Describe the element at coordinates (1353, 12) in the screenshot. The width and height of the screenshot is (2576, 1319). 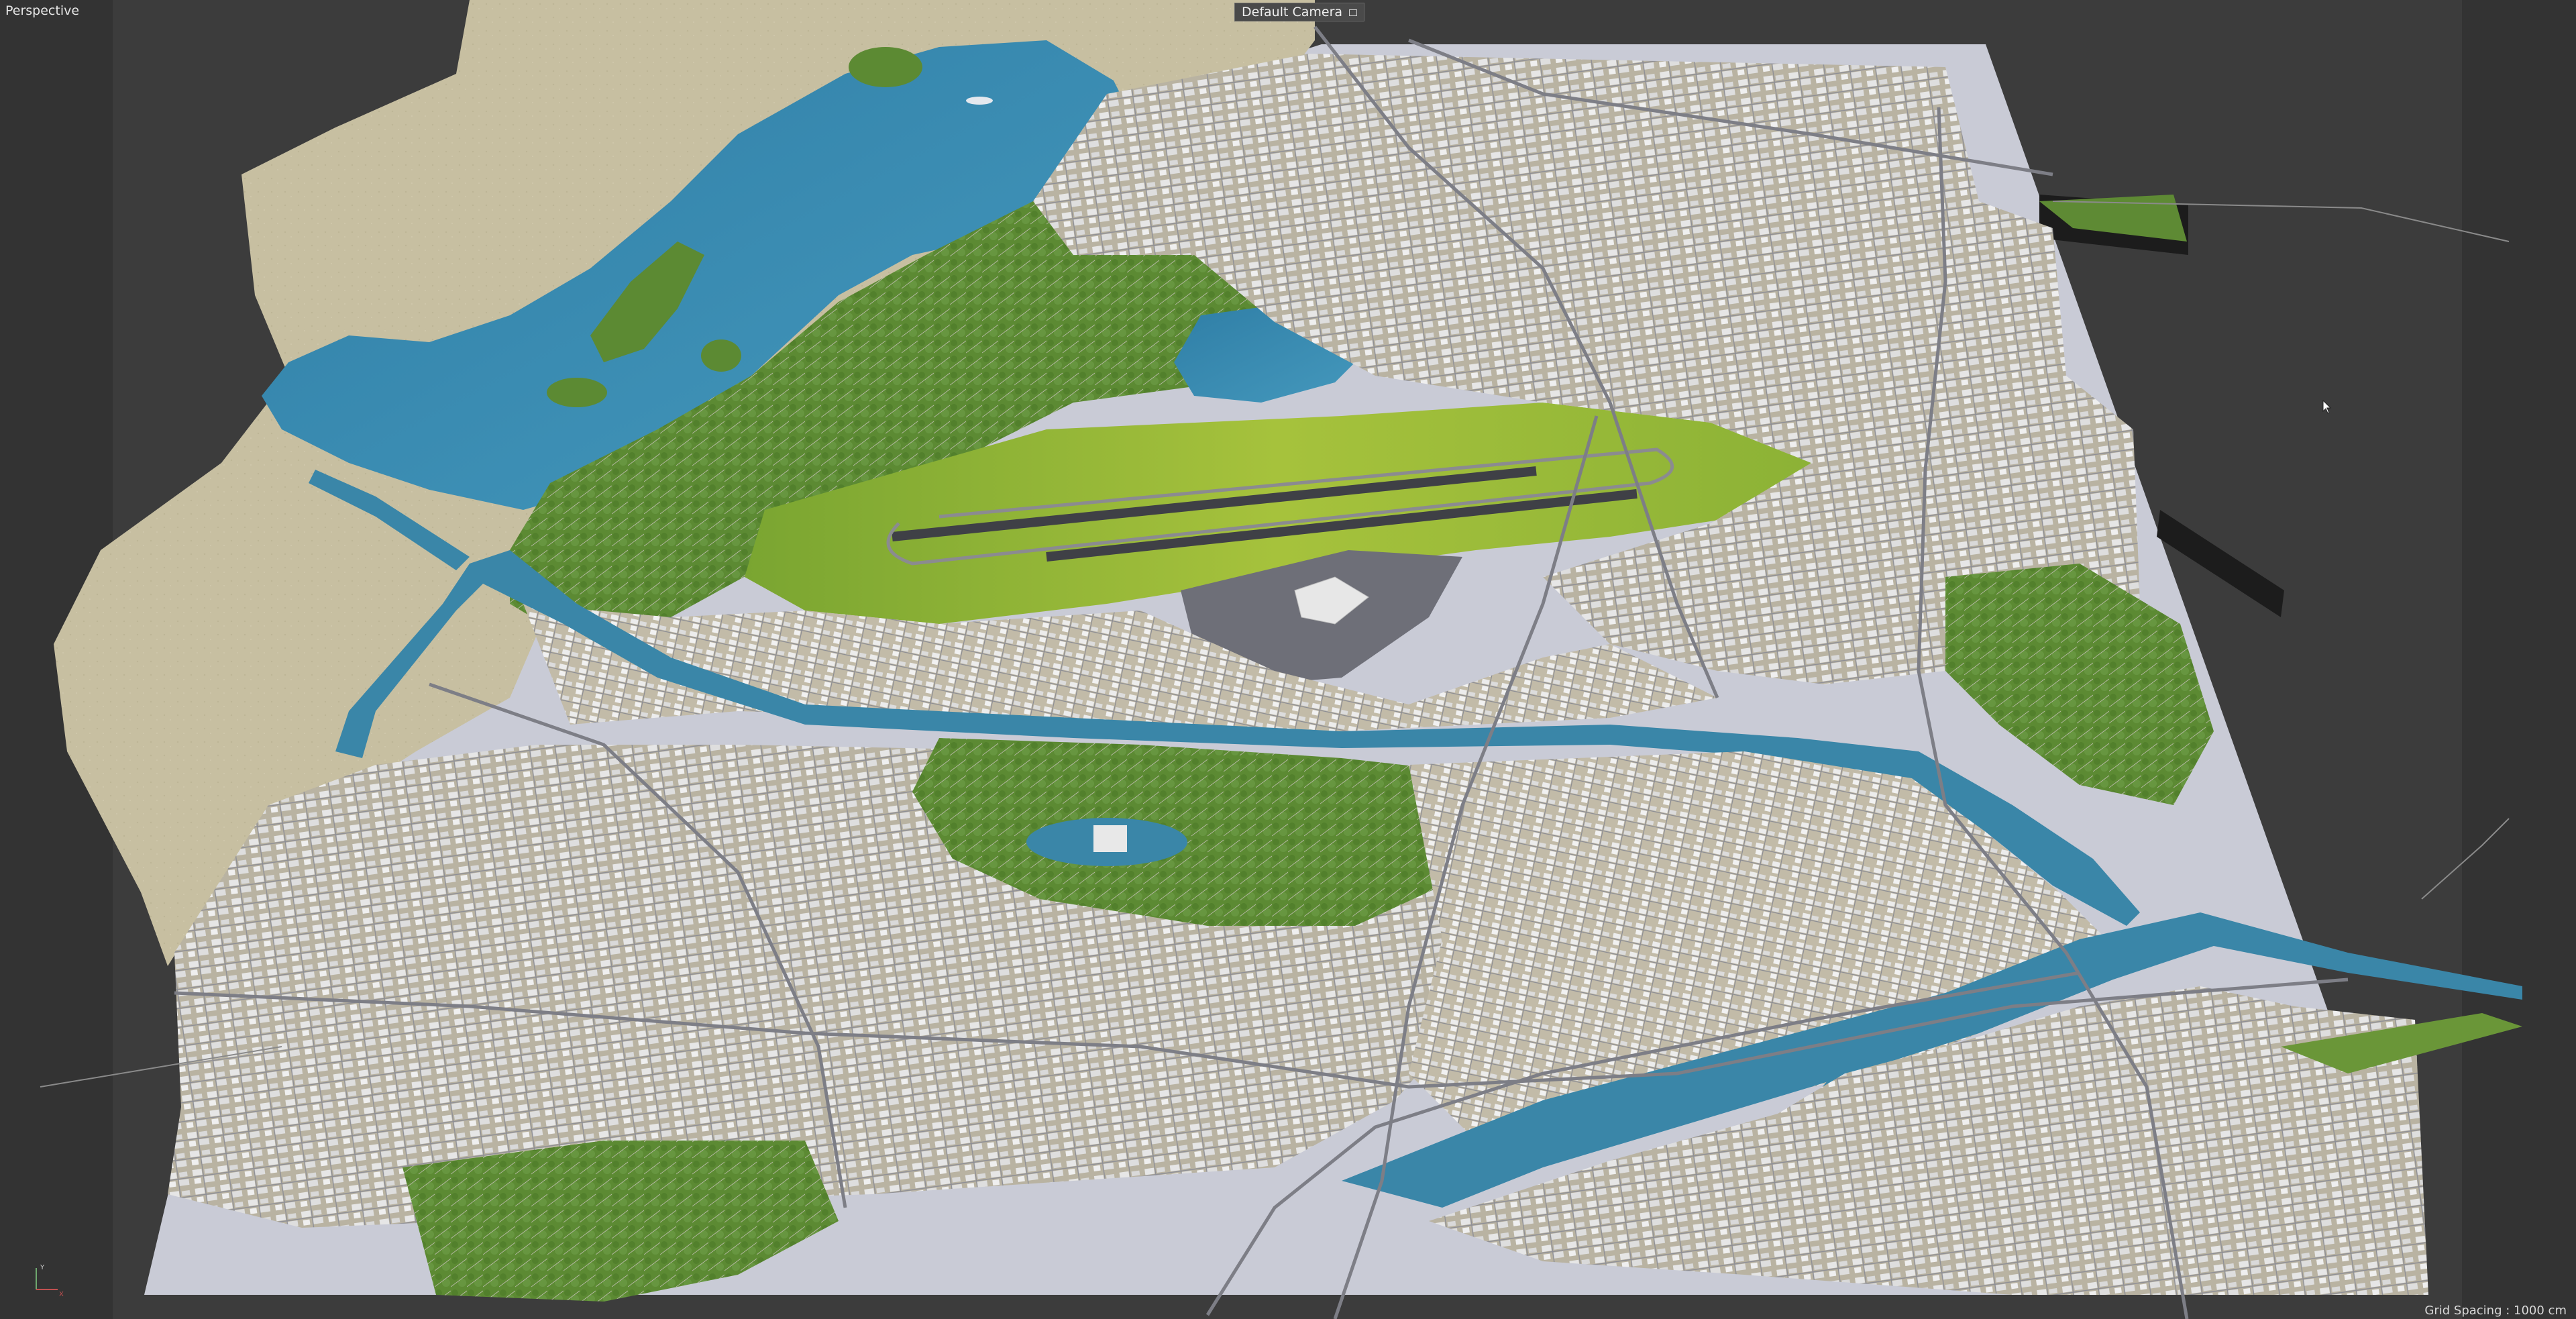
I see `camera-icon` at that location.